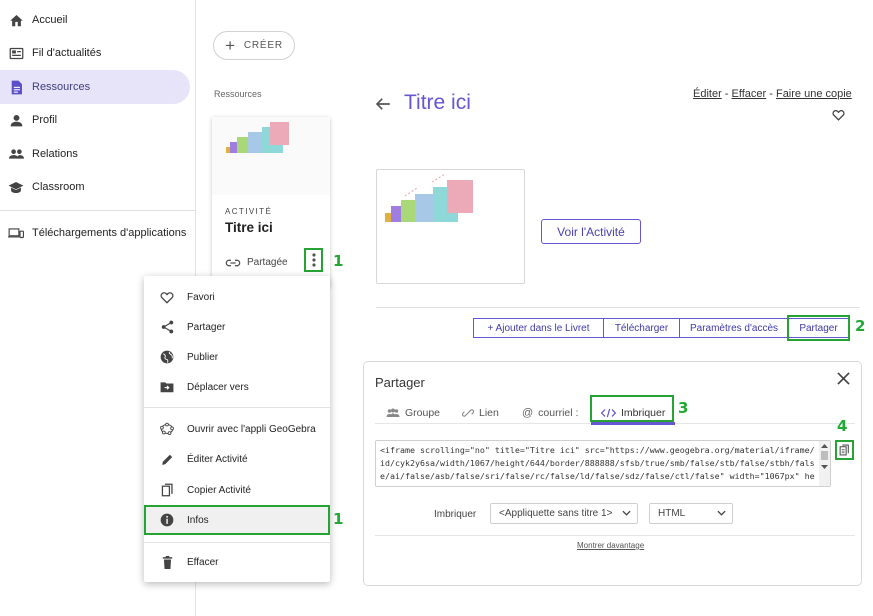 Image resolution: width=873 pixels, height=616 pixels. Describe the element at coordinates (16, 233) in the screenshot. I see `devices-icon` at that location.